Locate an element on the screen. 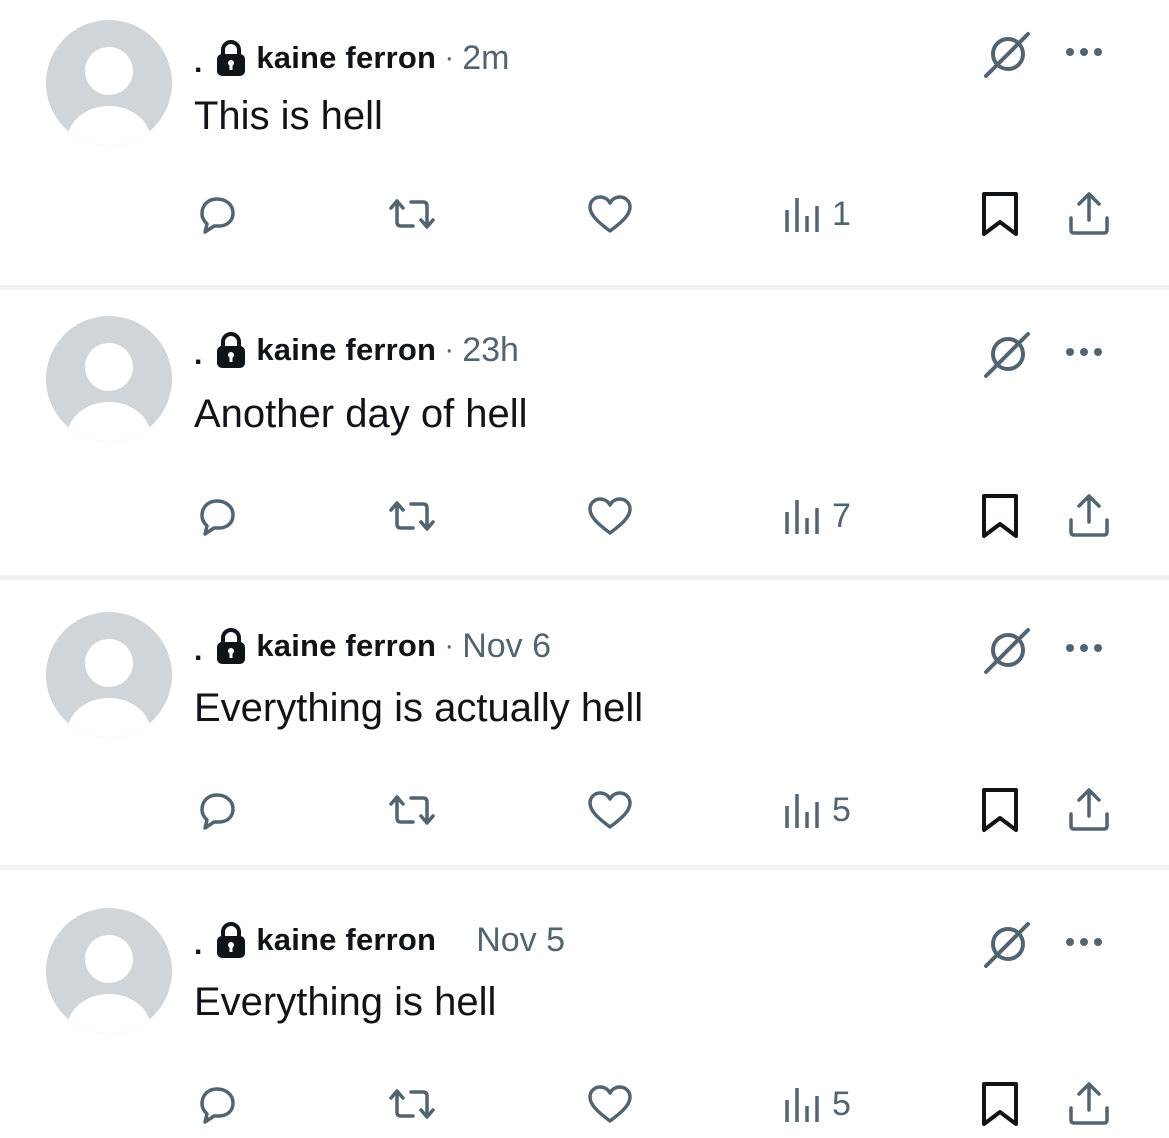 This screenshot has height=1138, width=1169. post-header: . kaine ferron · 2m is located at coordinates (351, 58).